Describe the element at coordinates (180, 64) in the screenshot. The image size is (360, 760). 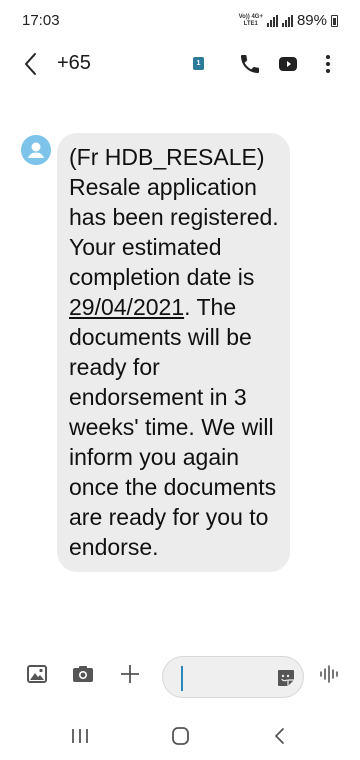
I see `conversation-header: +65 1` at that location.